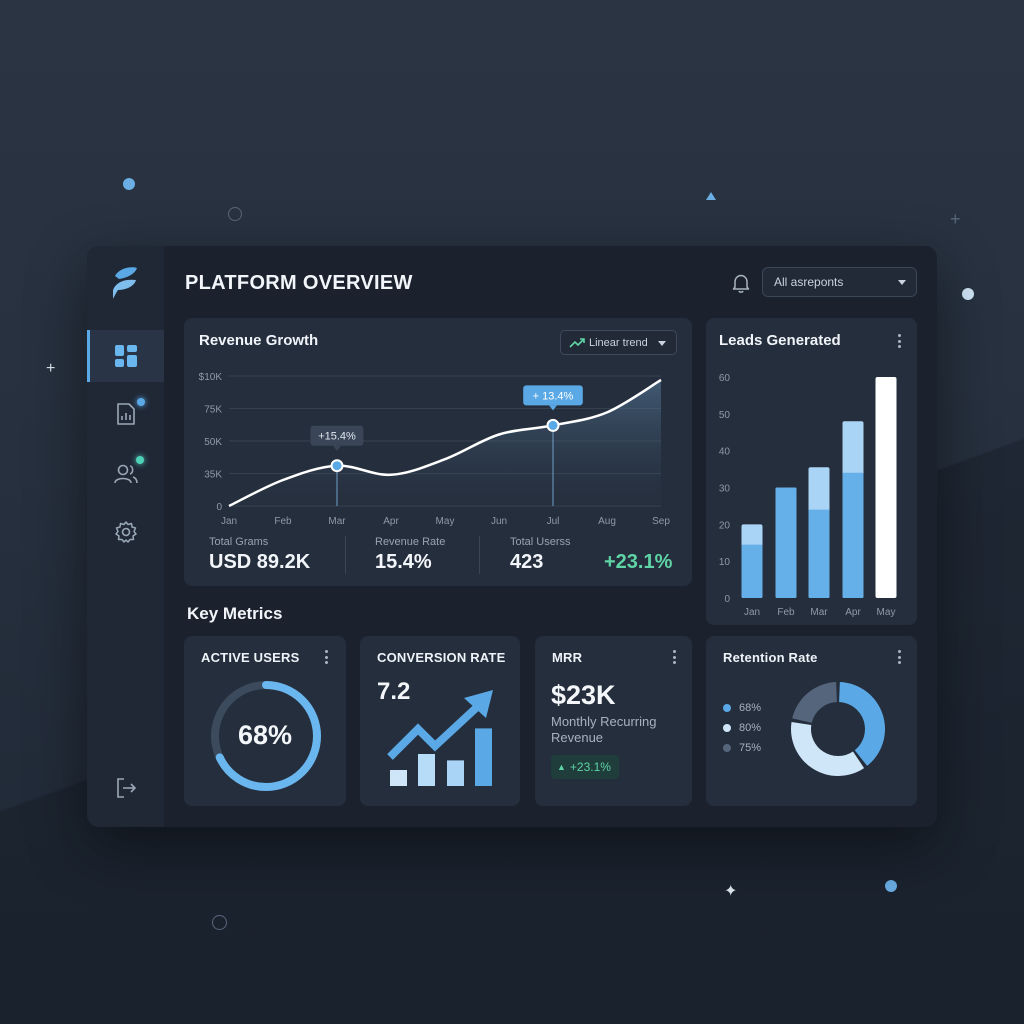  I want to click on card-title: ACTIVE USERS, so click(250, 657).